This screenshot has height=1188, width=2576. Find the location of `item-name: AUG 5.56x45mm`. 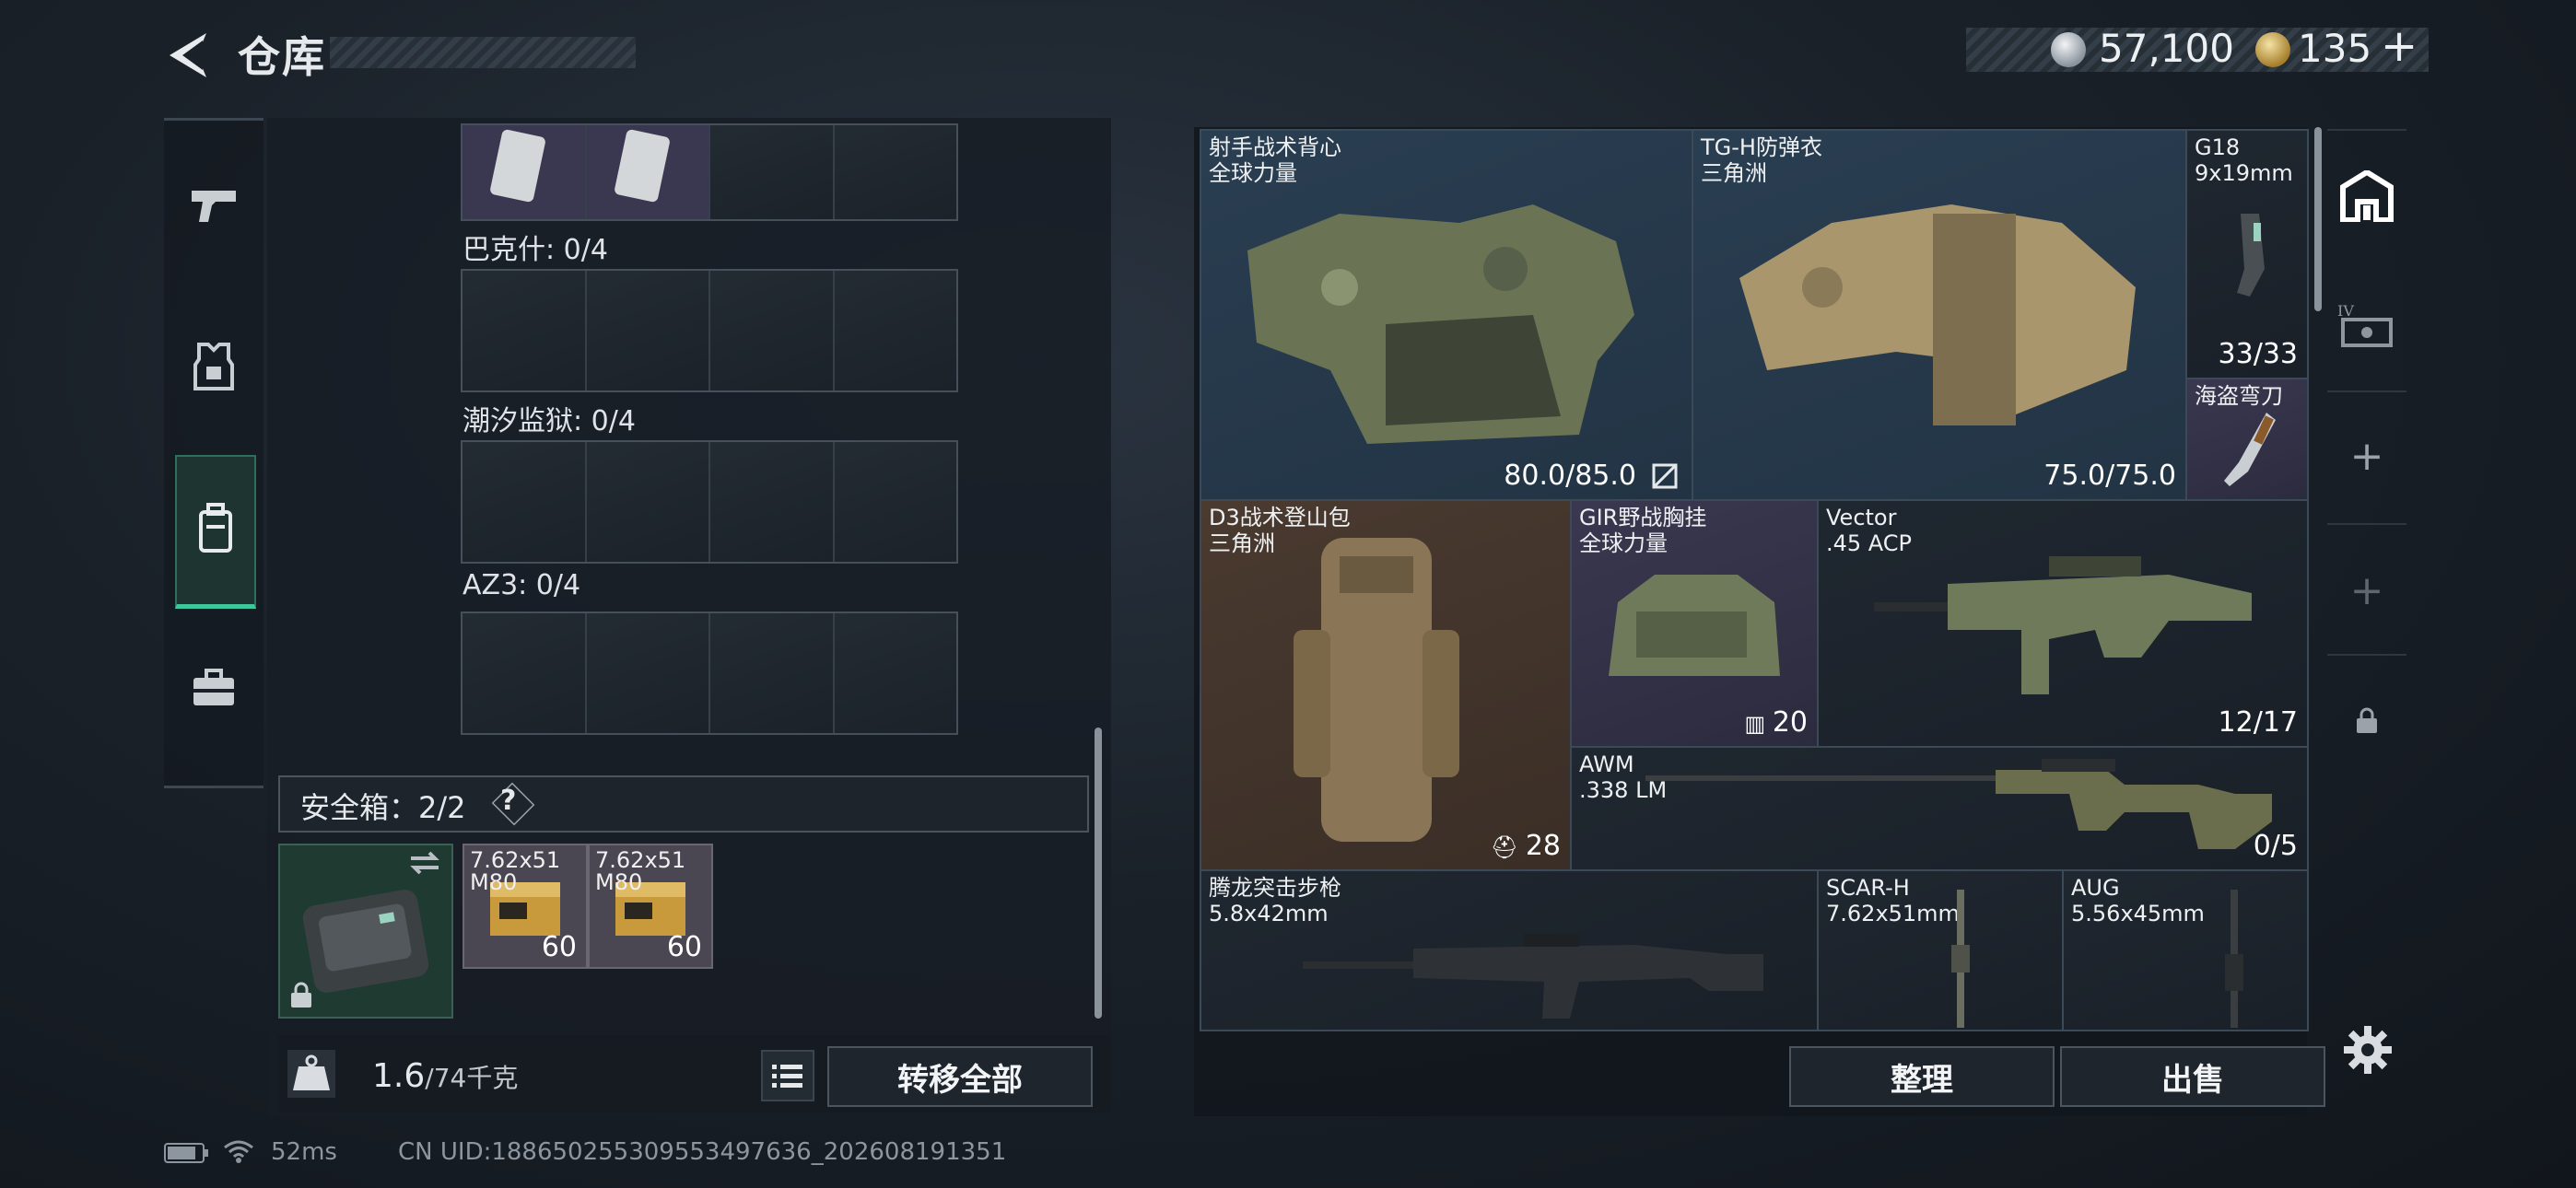

item-name: AUG 5.56x45mm is located at coordinates (2138, 900).